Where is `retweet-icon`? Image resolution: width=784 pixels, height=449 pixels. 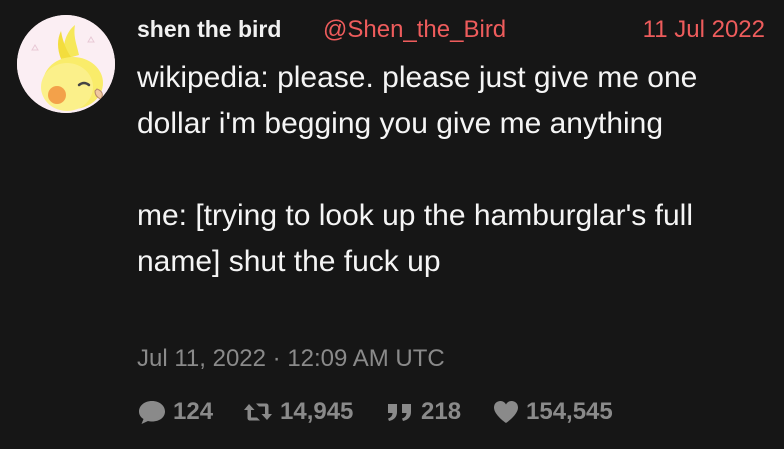
retweet-icon is located at coordinates (258, 412).